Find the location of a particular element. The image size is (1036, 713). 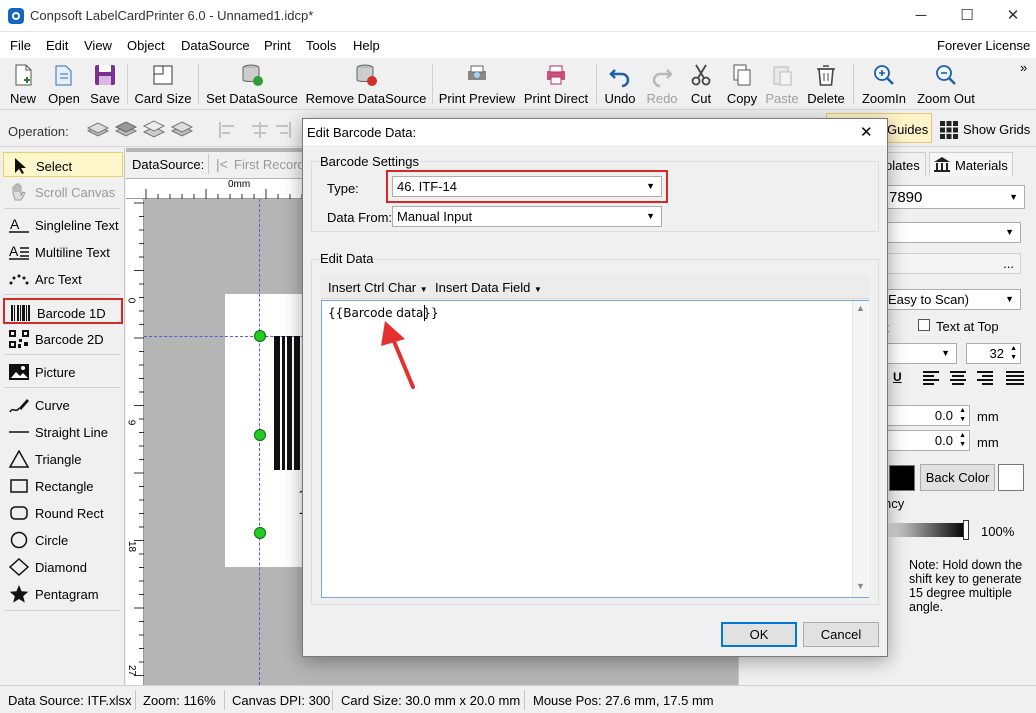

ruler-v-label: 18 is located at coordinates (132, 546).